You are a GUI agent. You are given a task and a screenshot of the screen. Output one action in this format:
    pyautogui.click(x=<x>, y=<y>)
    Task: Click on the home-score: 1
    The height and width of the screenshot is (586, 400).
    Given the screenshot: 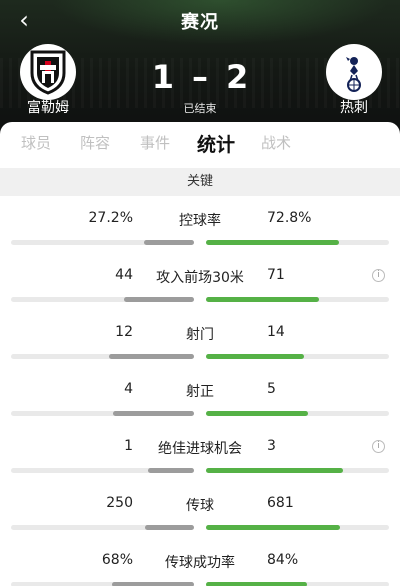 What is the action you would take?
    pyautogui.click(x=162, y=77)
    